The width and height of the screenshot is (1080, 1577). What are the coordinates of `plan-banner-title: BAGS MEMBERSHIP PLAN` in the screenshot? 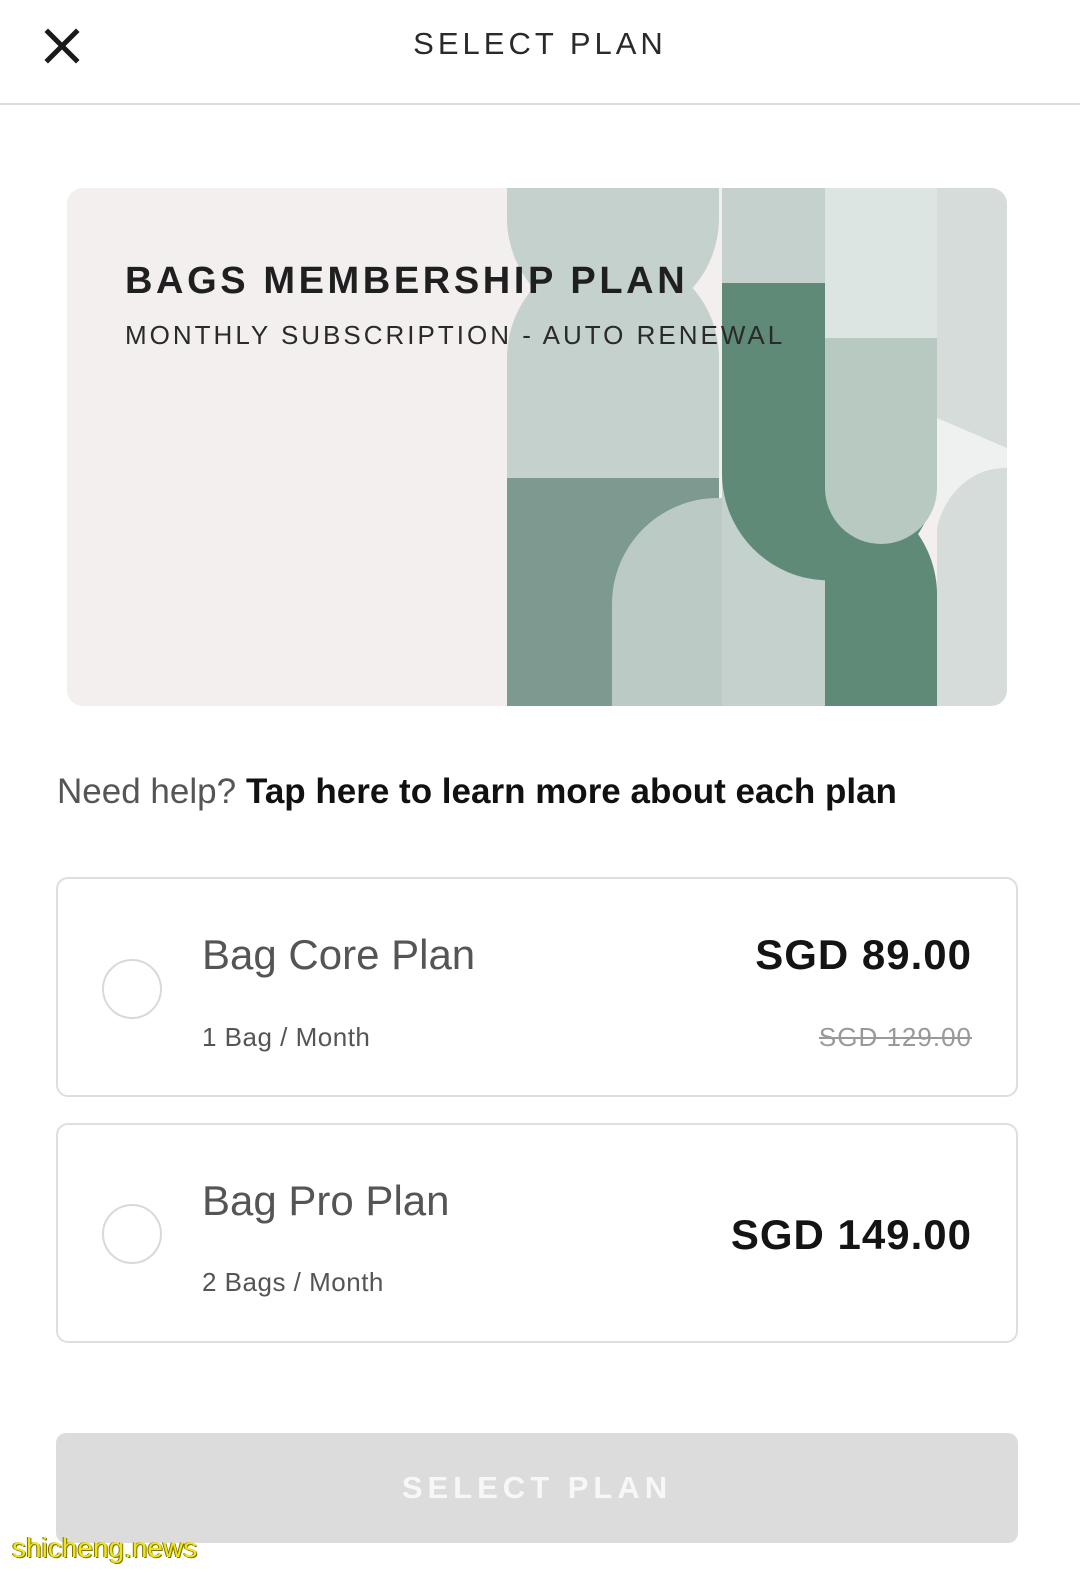 It's located at (407, 281).